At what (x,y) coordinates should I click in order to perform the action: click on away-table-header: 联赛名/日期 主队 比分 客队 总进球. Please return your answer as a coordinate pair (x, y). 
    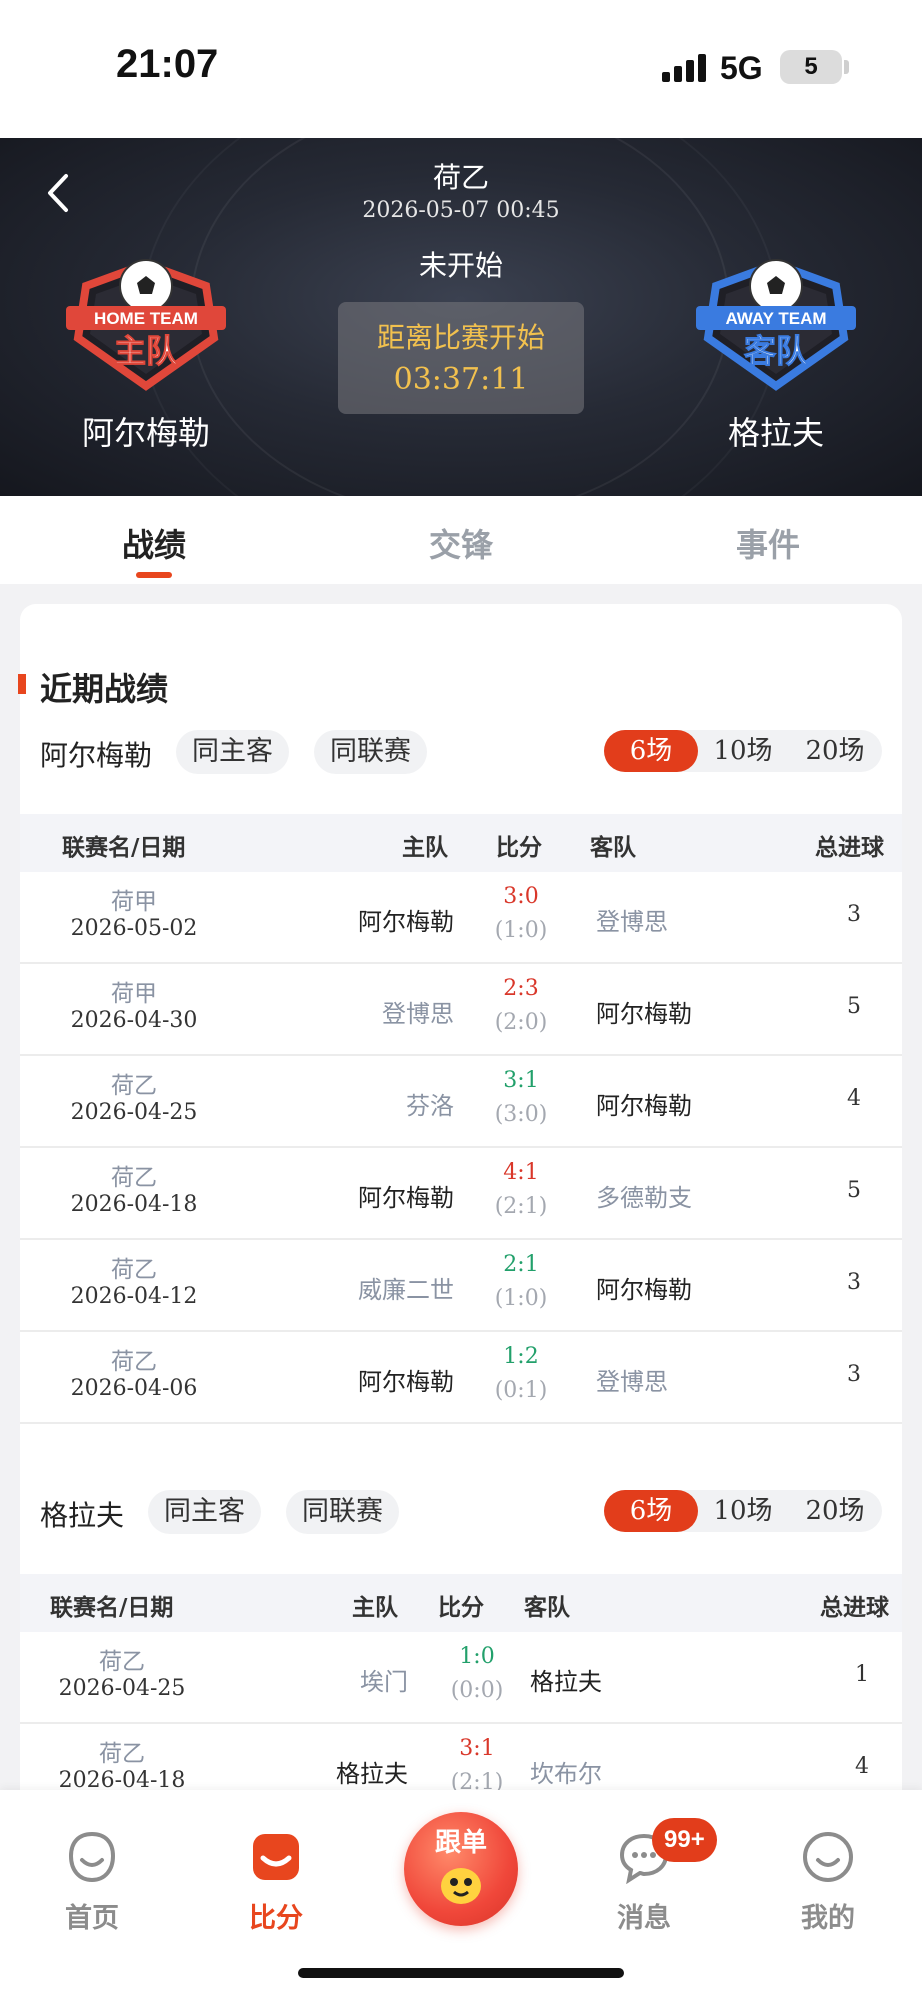
    Looking at the image, I should click on (461, 1603).